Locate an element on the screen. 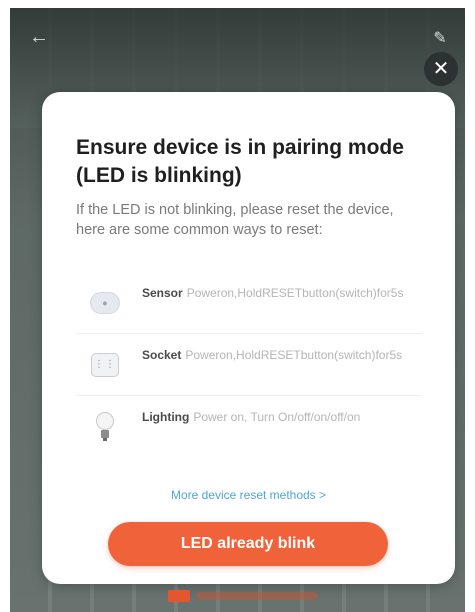 The height and width of the screenshot is (612, 475). led-already-blink-button: LED already blink is located at coordinates (248, 544).